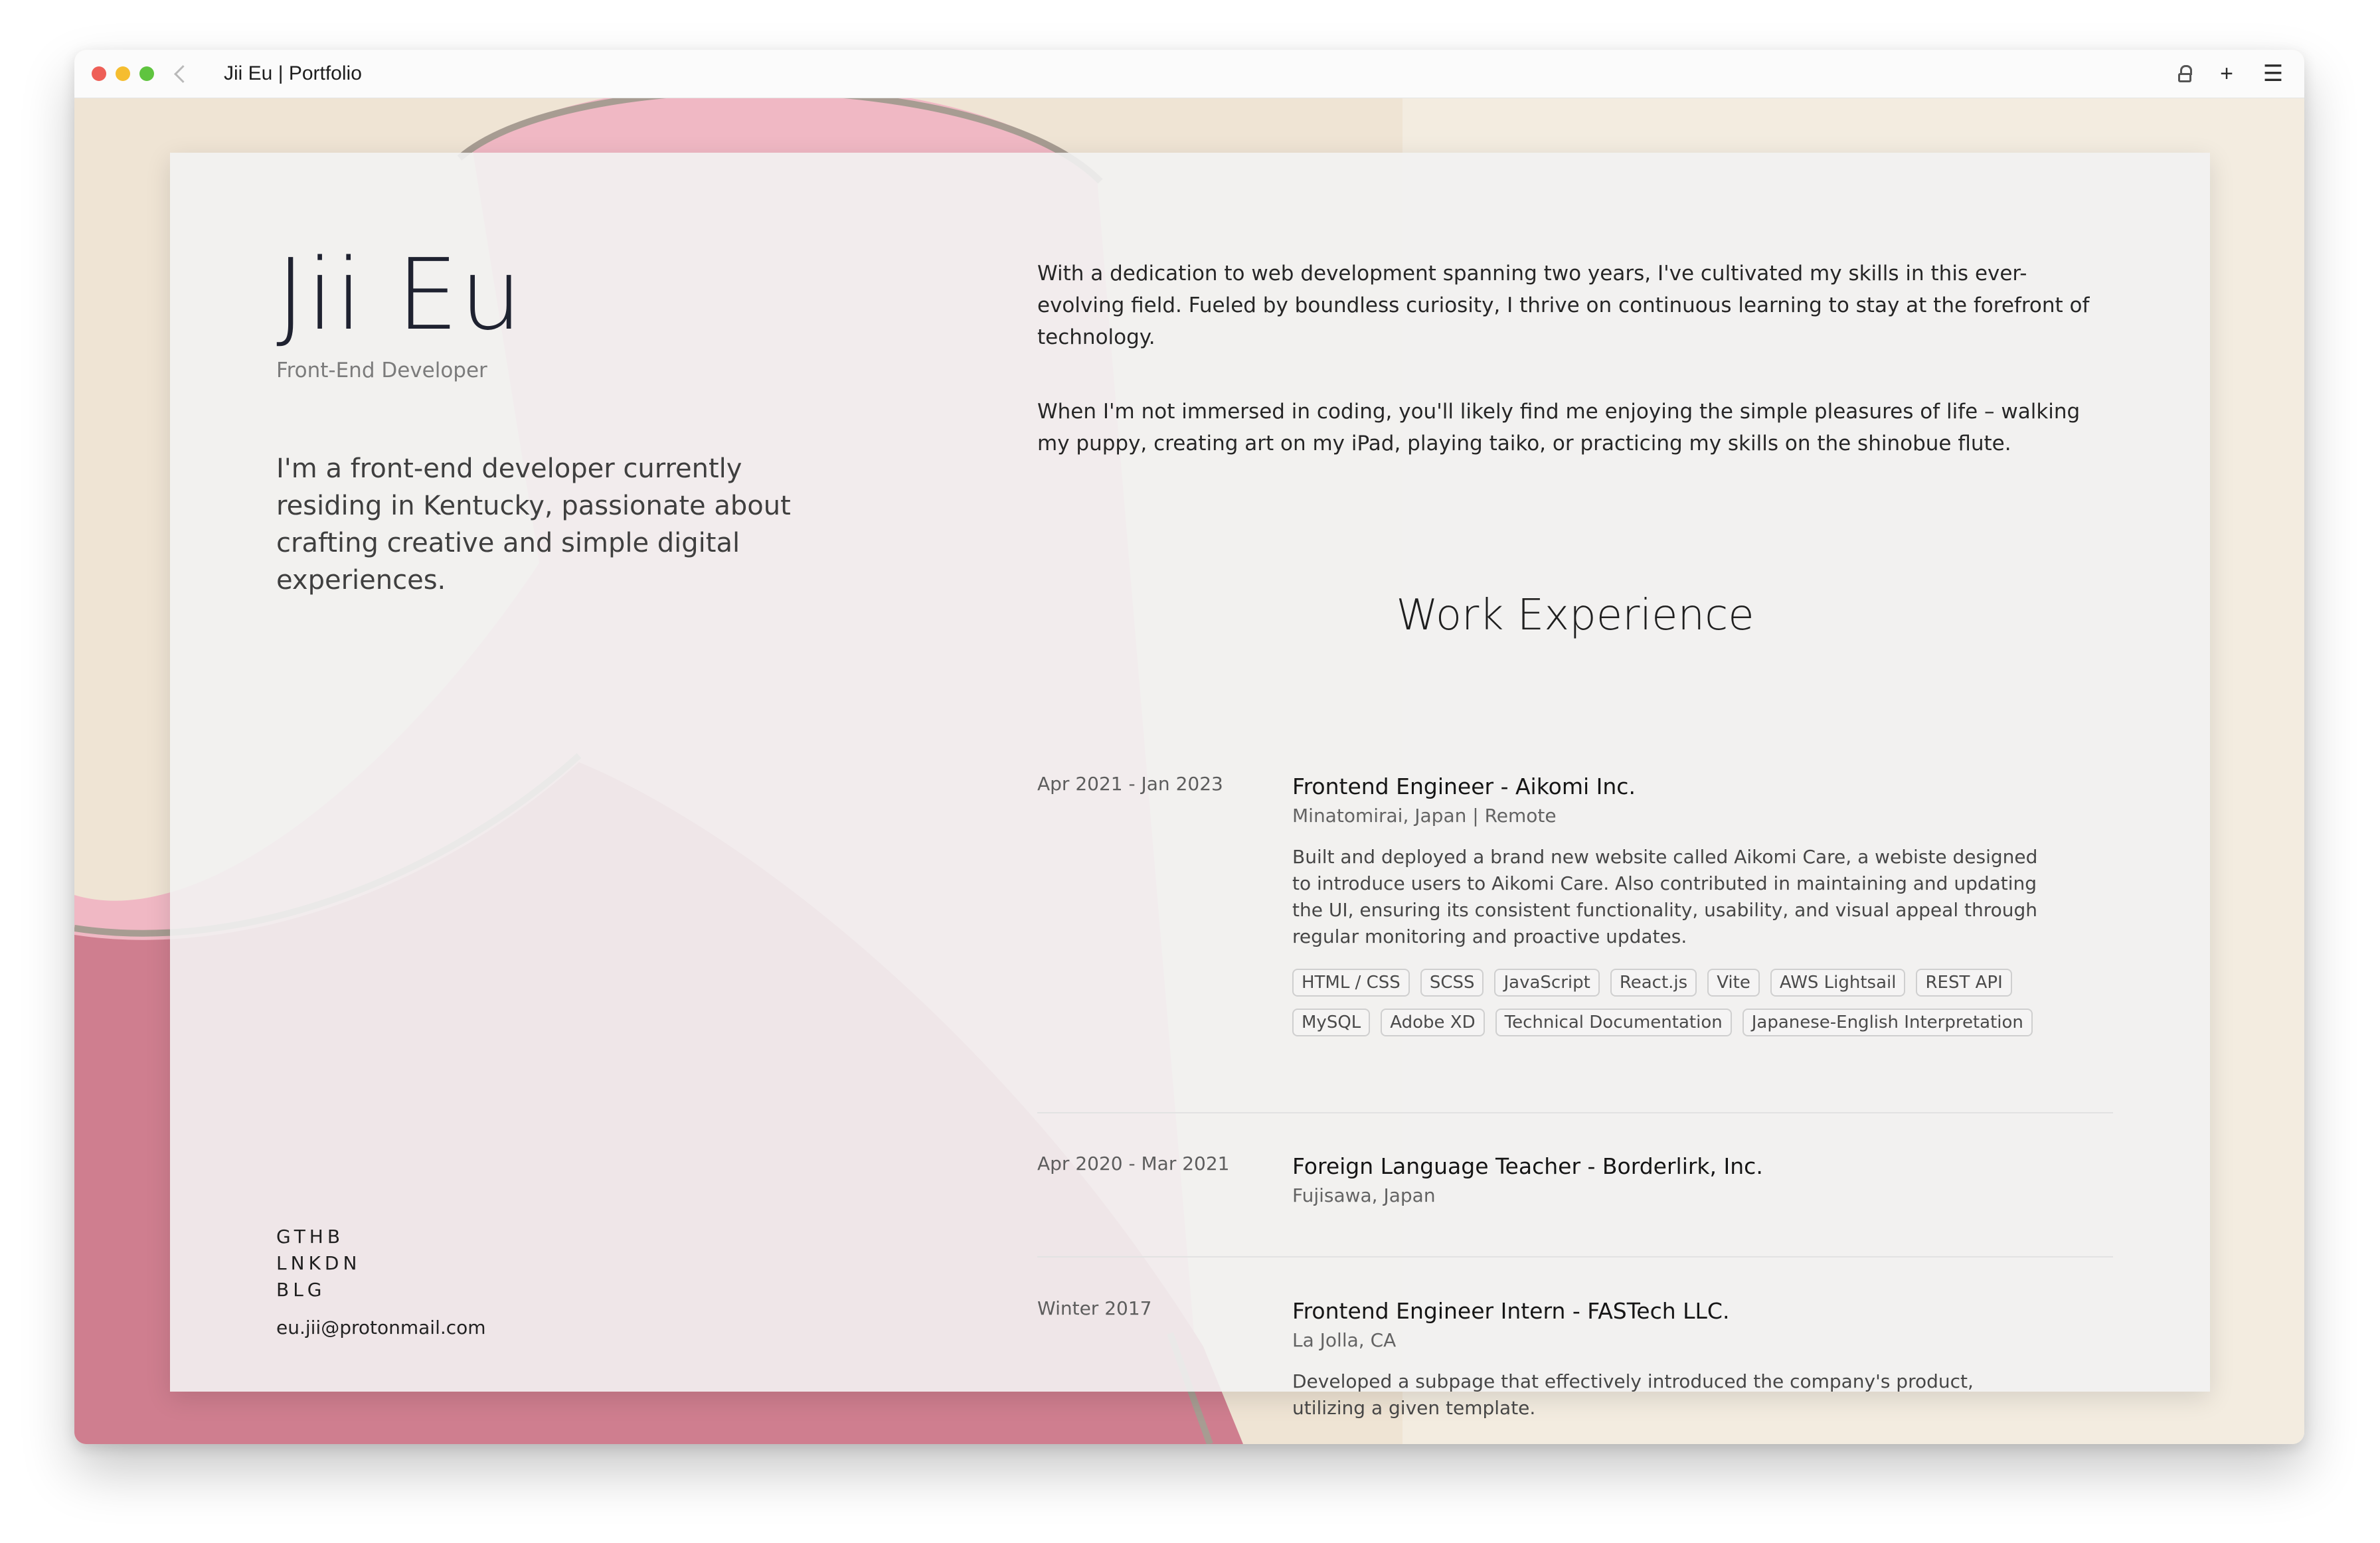  I want to click on title-bar: Jii Eu | Portfolio + ☰, so click(1189, 74).